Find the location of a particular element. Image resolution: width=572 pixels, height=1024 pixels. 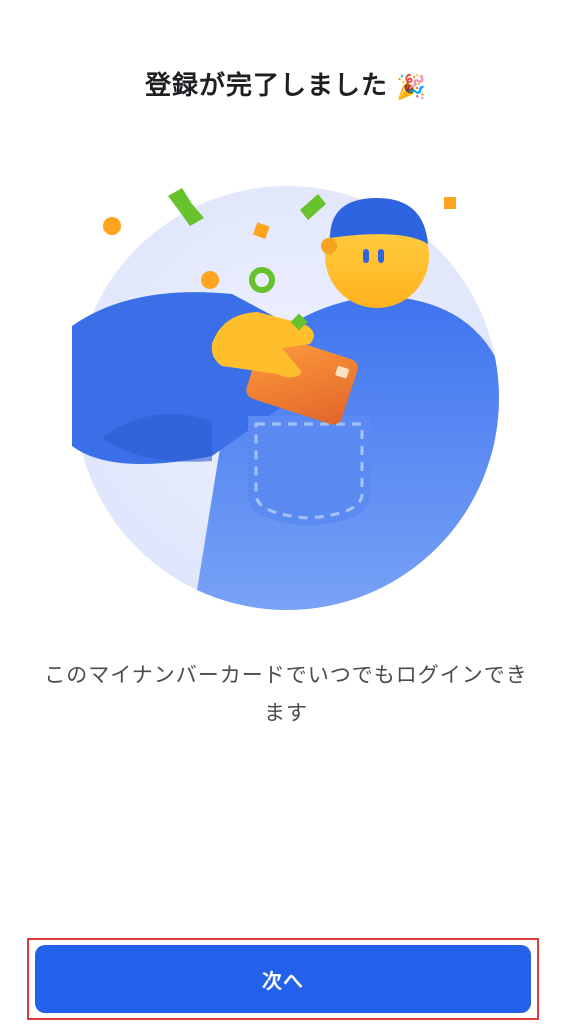

page-title-text: 登録が完了しました is located at coordinates (267, 86).